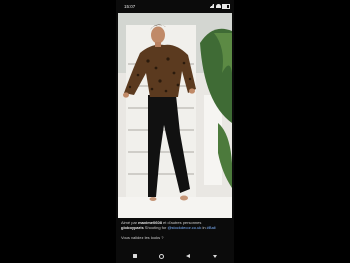 This screenshot has width=350, height=263. What do you see at coordinates (142, 237) in the screenshot?
I see `caption-question: Vous validez les looks ?` at bounding box center [142, 237].